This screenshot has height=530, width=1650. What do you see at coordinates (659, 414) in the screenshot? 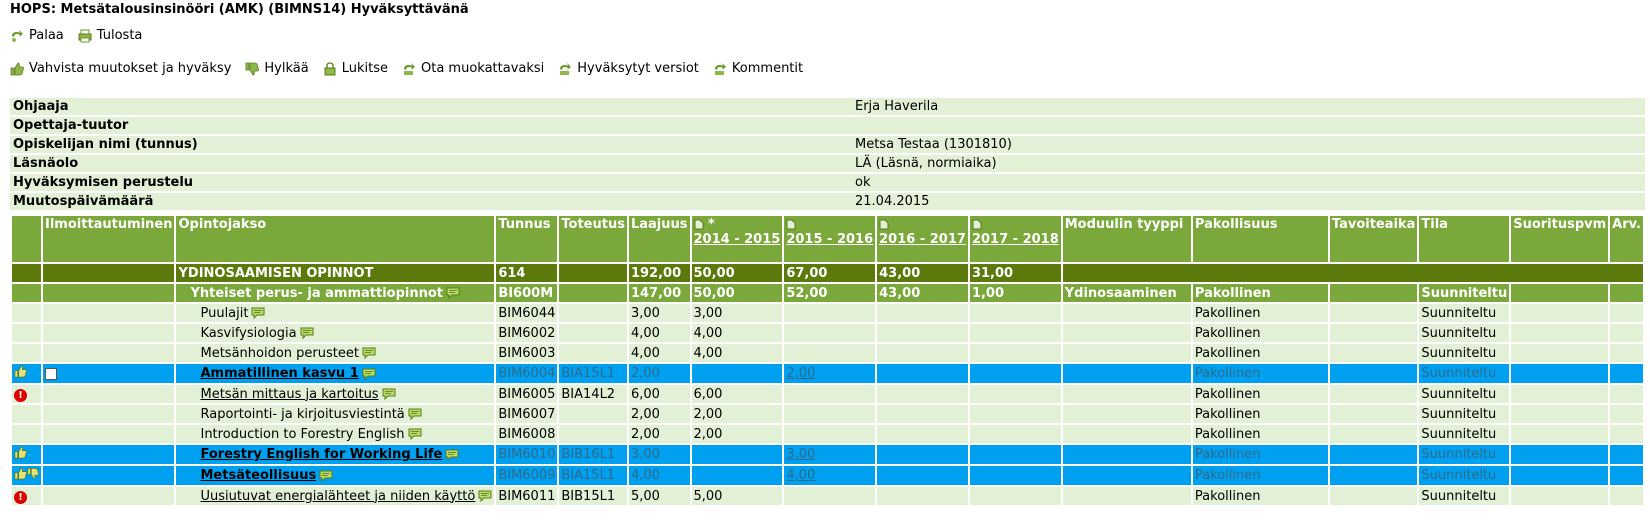
I see `course-scope: 2,00` at bounding box center [659, 414].